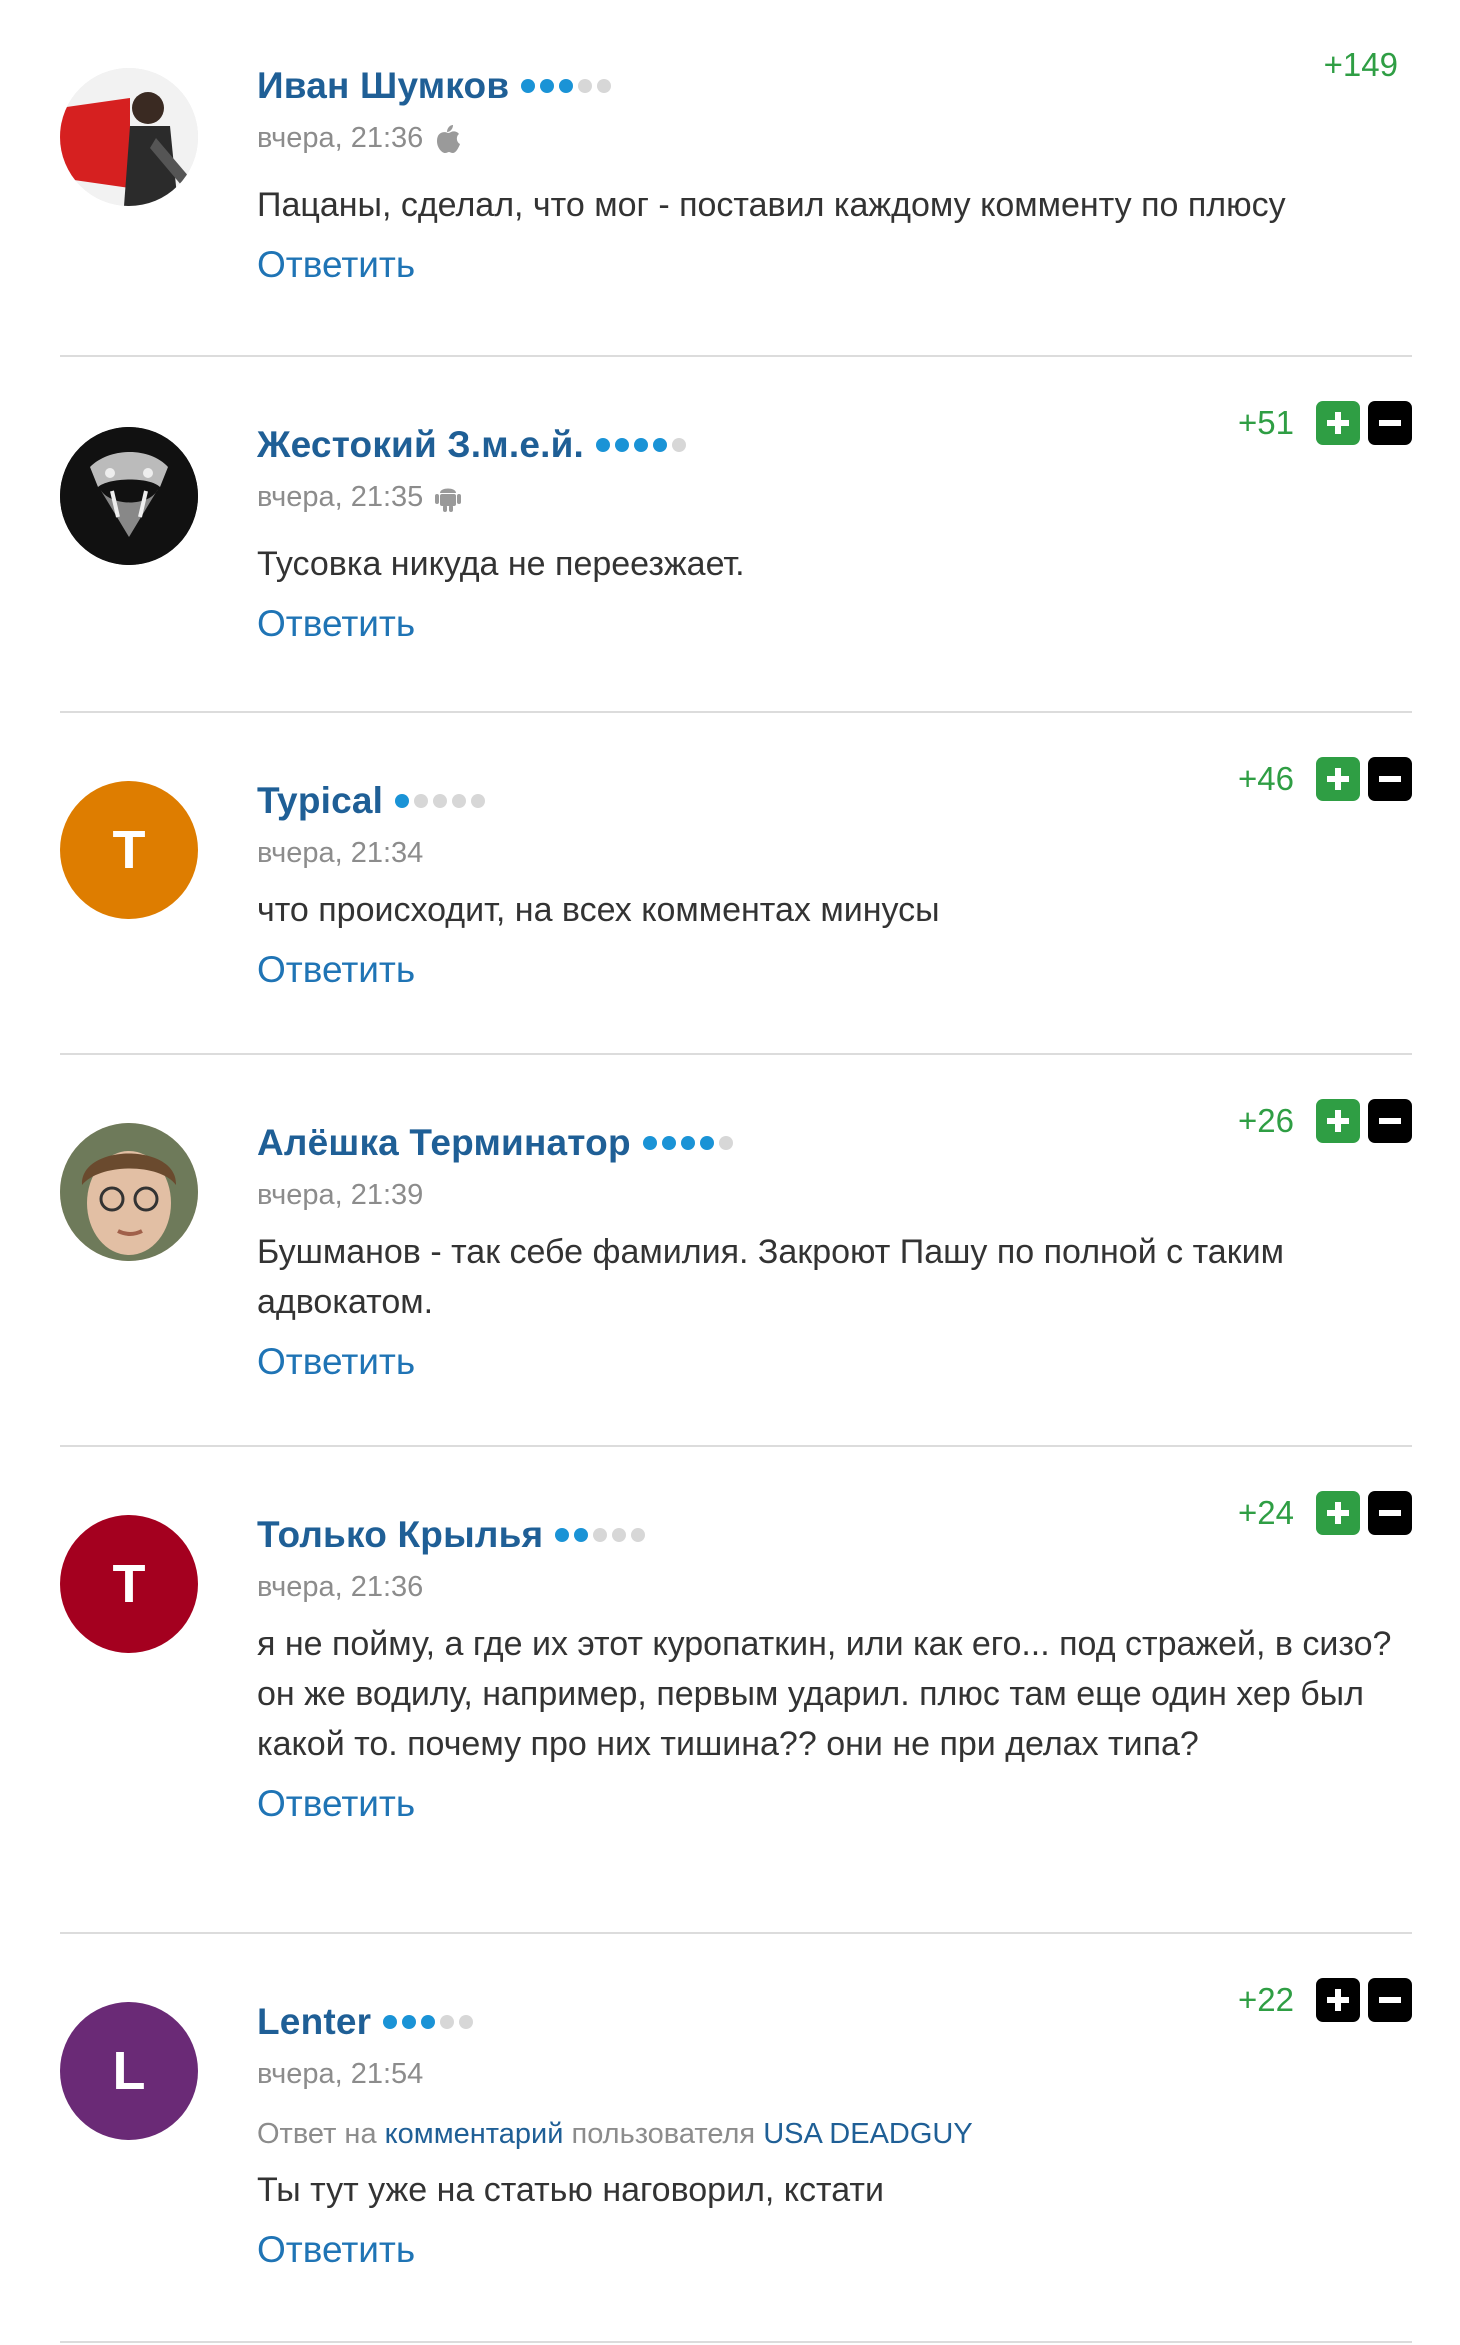  Describe the element at coordinates (1266, 1512) in the screenshot. I see `comment-score: +24` at that location.